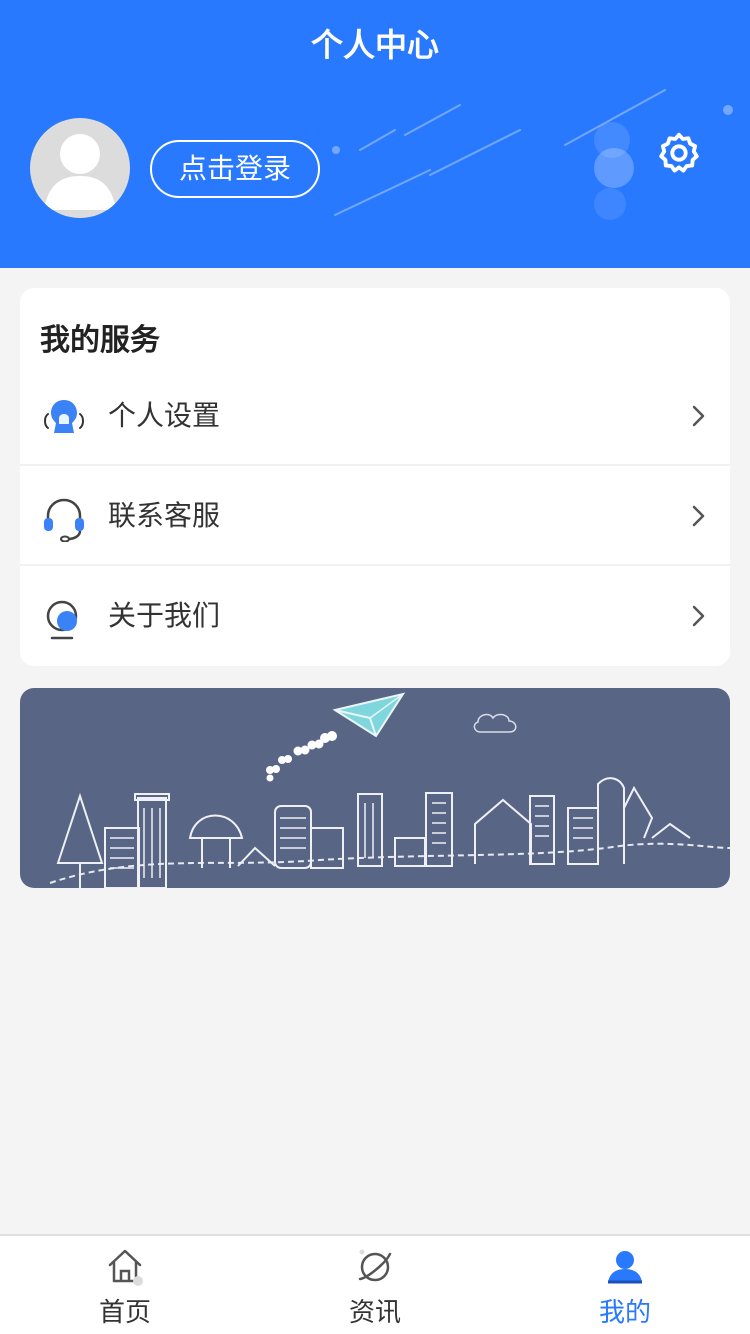 This screenshot has width=750, height=1334. Describe the element at coordinates (235, 169) in the screenshot. I see `login-button: 点击登录` at that location.